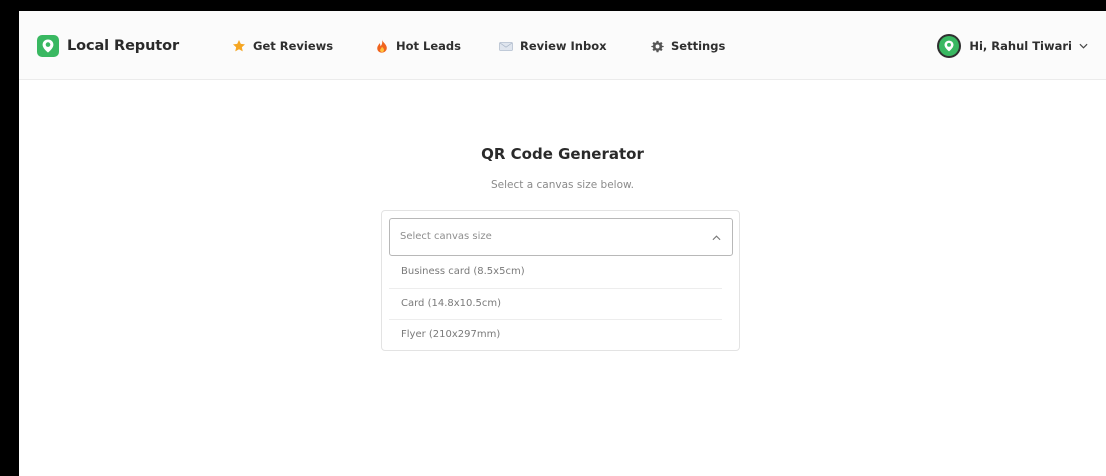 Image resolution: width=1106 pixels, height=476 pixels. I want to click on gear-icon, so click(657, 46).